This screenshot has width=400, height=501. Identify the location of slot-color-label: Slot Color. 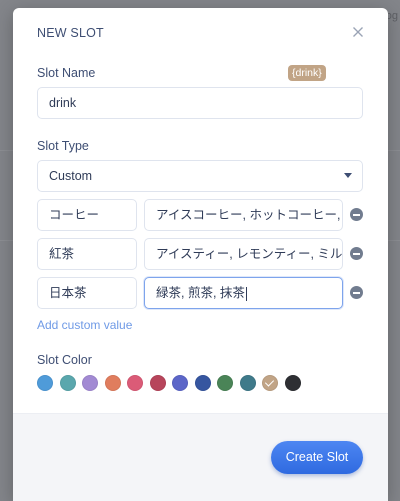
(64, 360).